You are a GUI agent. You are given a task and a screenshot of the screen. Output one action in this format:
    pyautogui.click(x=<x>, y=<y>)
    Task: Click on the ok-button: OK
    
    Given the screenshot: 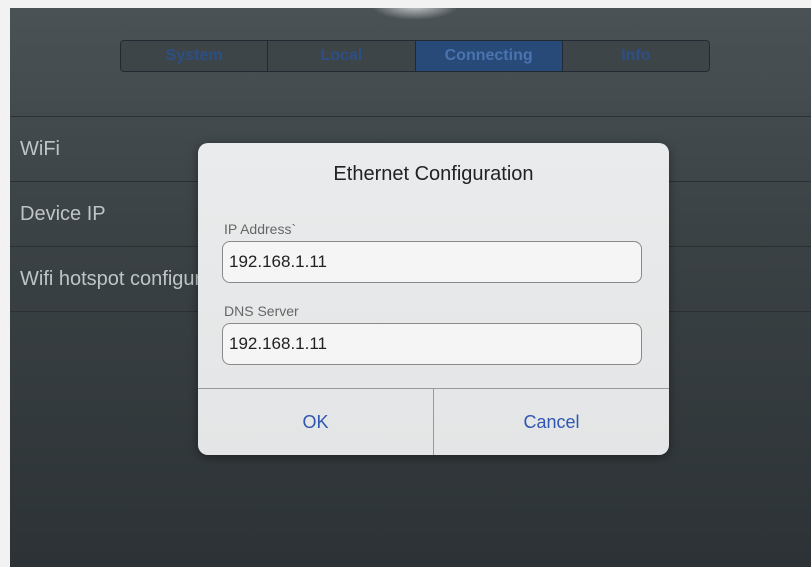 What is the action you would take?
    pyautogui.click(x=316, y=422)
    